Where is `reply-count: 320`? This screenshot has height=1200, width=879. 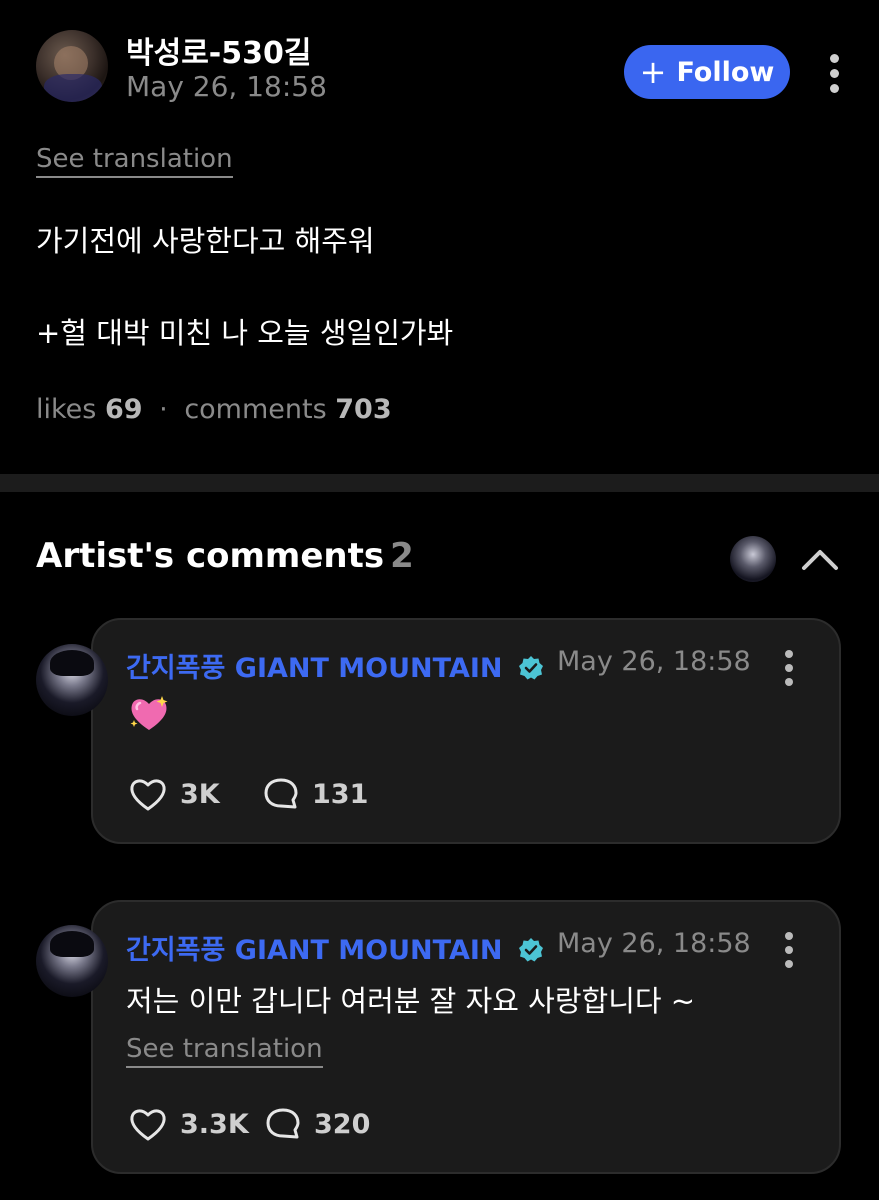 reply-count: 320 is located at coordinates (342, 1124).